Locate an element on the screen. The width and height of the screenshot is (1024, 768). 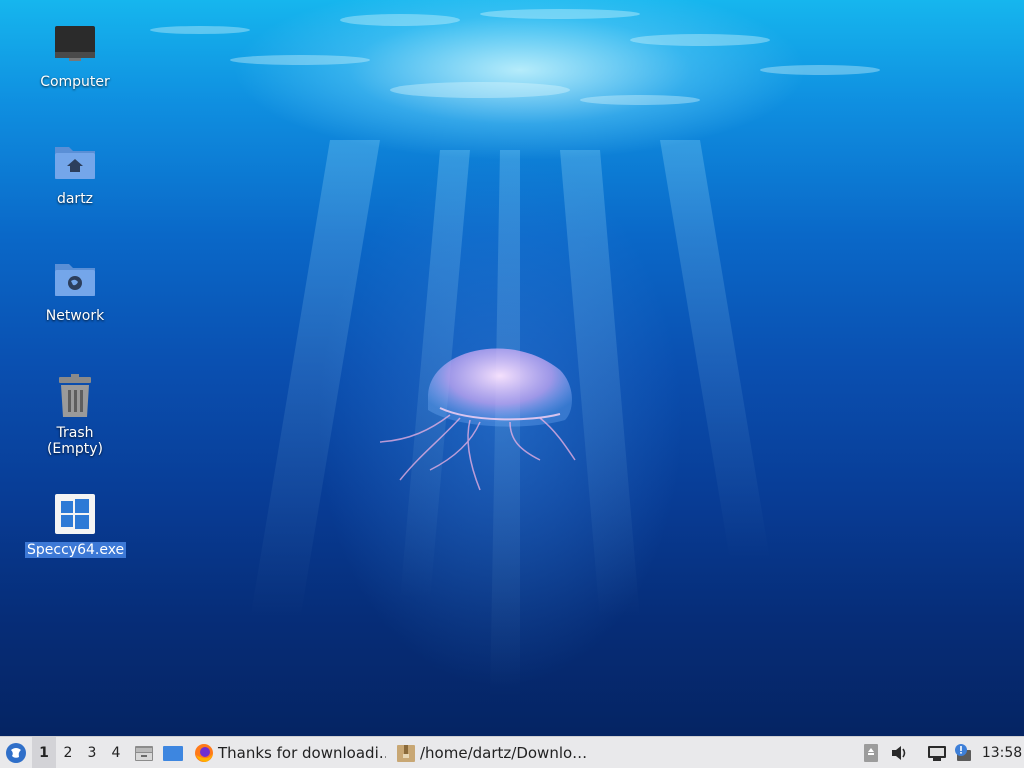
network-folder-icon is located at coordinates (75, 280).